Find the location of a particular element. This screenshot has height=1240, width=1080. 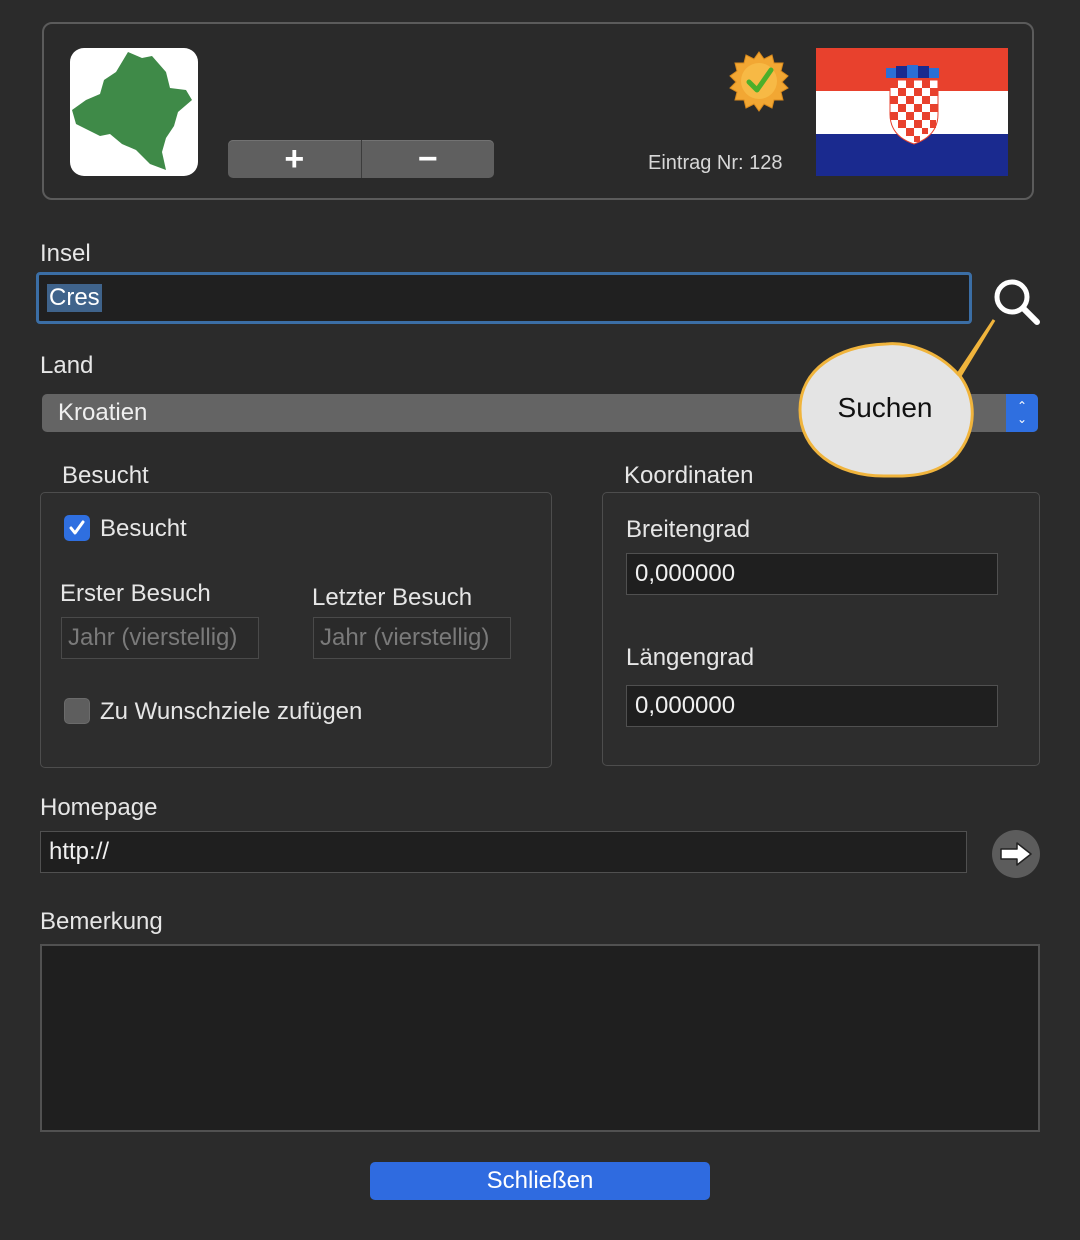

checkmark-icon is located at coordinates (77, 527).